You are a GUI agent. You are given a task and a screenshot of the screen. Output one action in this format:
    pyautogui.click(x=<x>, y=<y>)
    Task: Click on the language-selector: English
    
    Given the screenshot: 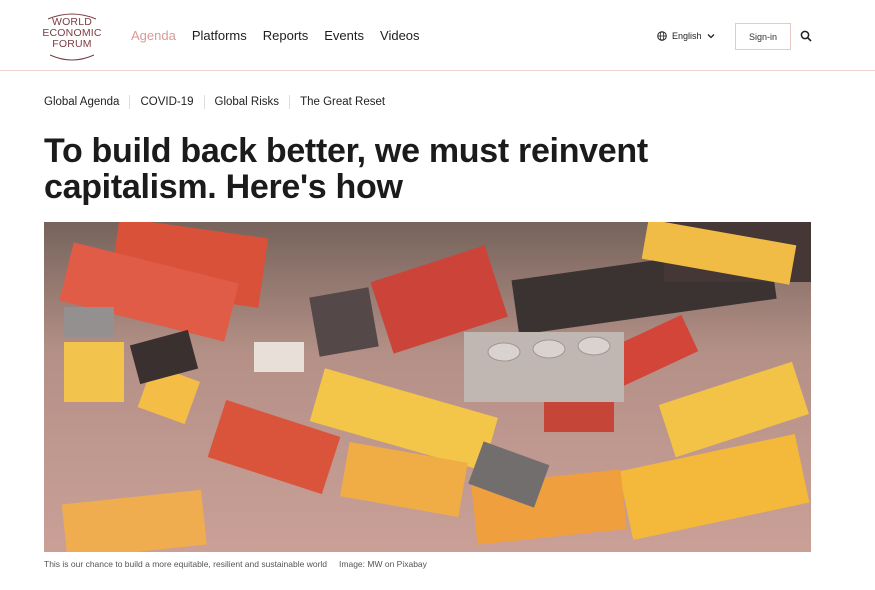 What is the action you would take?
    pyautogui.click(x=686, y=36)
    